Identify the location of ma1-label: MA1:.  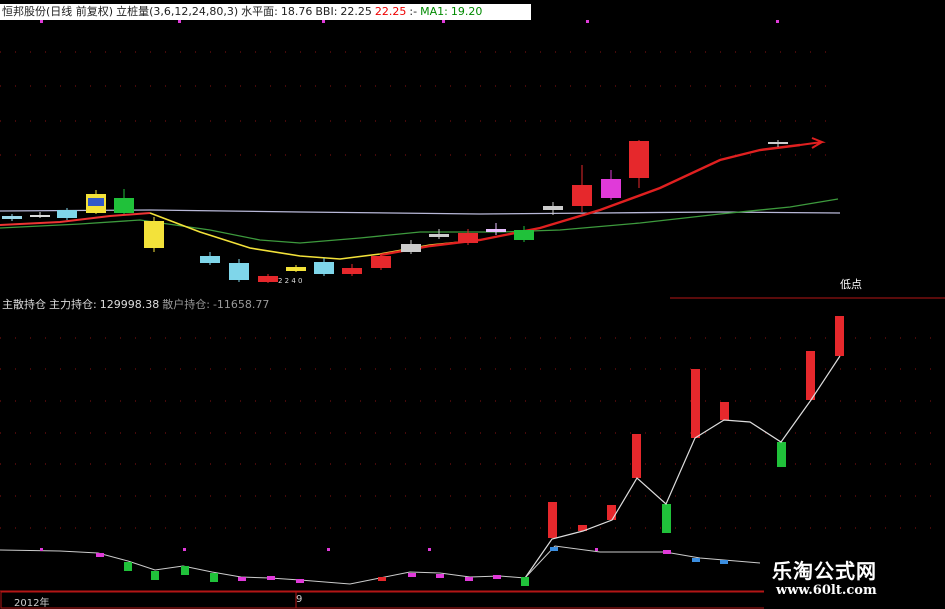
(434, 11).